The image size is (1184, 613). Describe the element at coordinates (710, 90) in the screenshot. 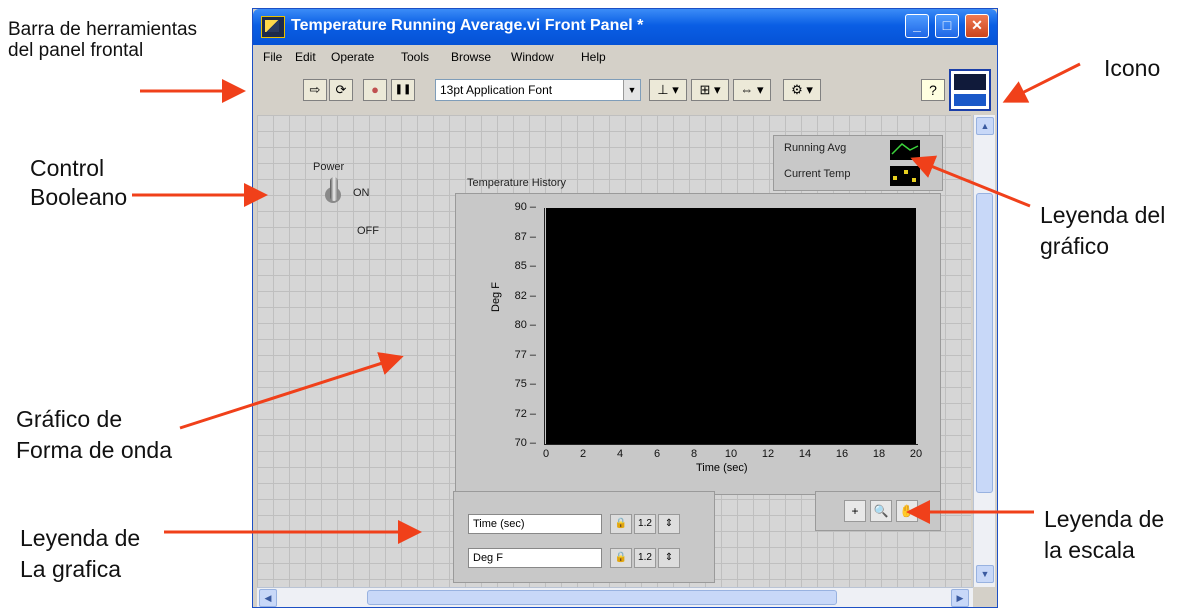

I see `distribute-objects-button: ⊞ ▾` at that location.